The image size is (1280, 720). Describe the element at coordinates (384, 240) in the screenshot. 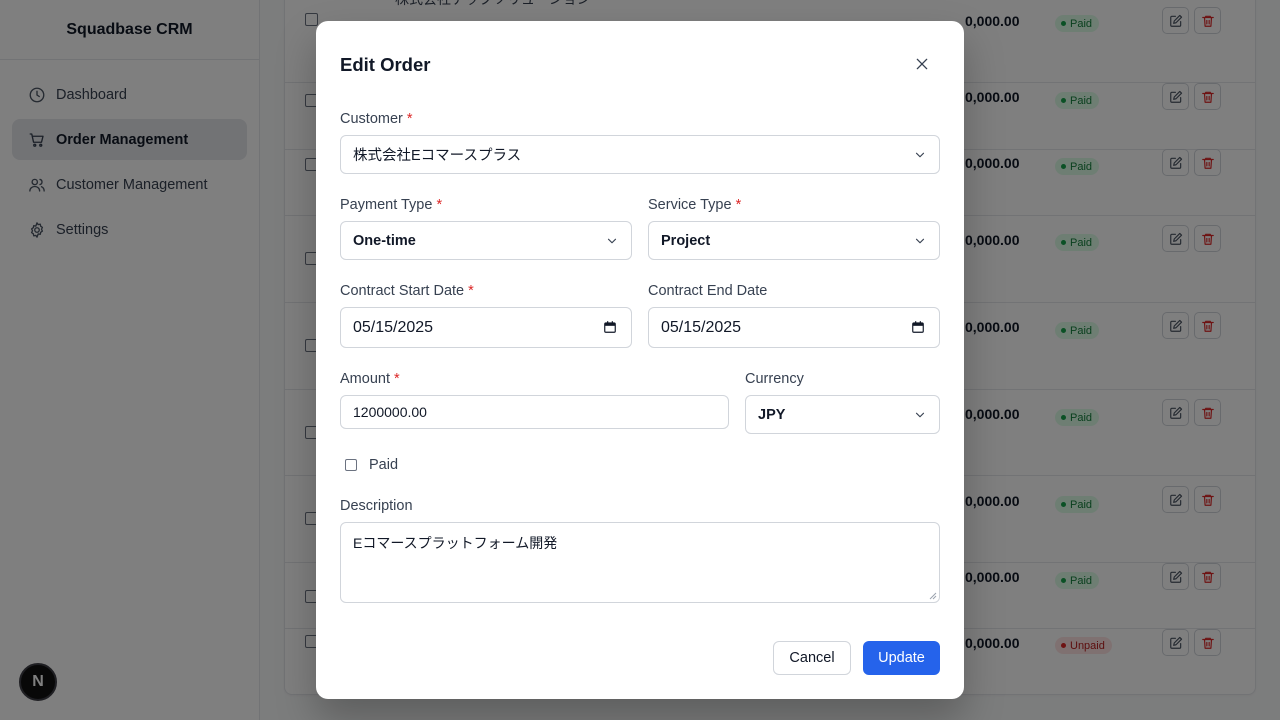

I see `payment-type-value: One-time` at that location.